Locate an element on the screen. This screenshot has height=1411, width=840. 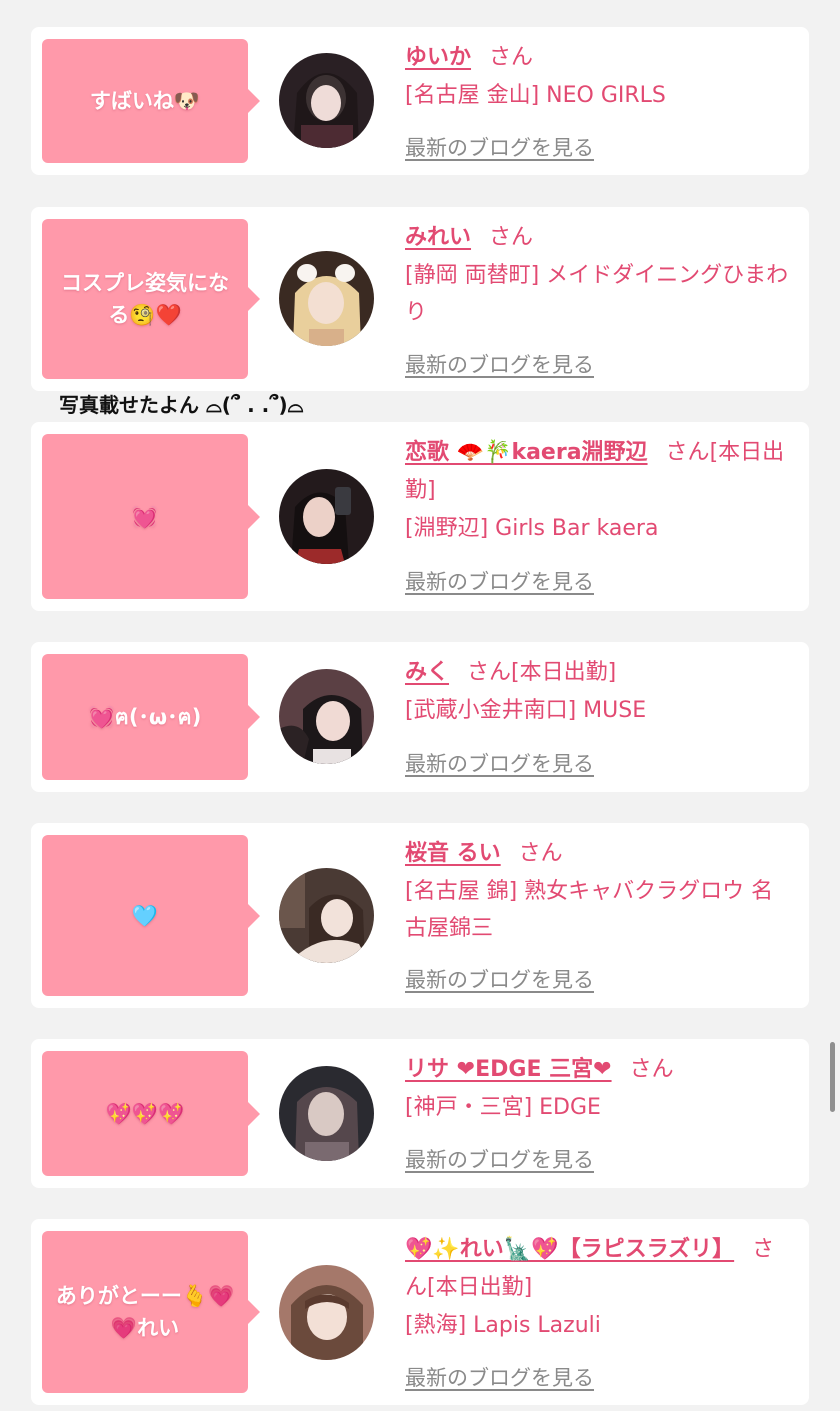
shop-name: [静岡 両替町] メイドダイニングひまわり is located at coordinates (597, 294).